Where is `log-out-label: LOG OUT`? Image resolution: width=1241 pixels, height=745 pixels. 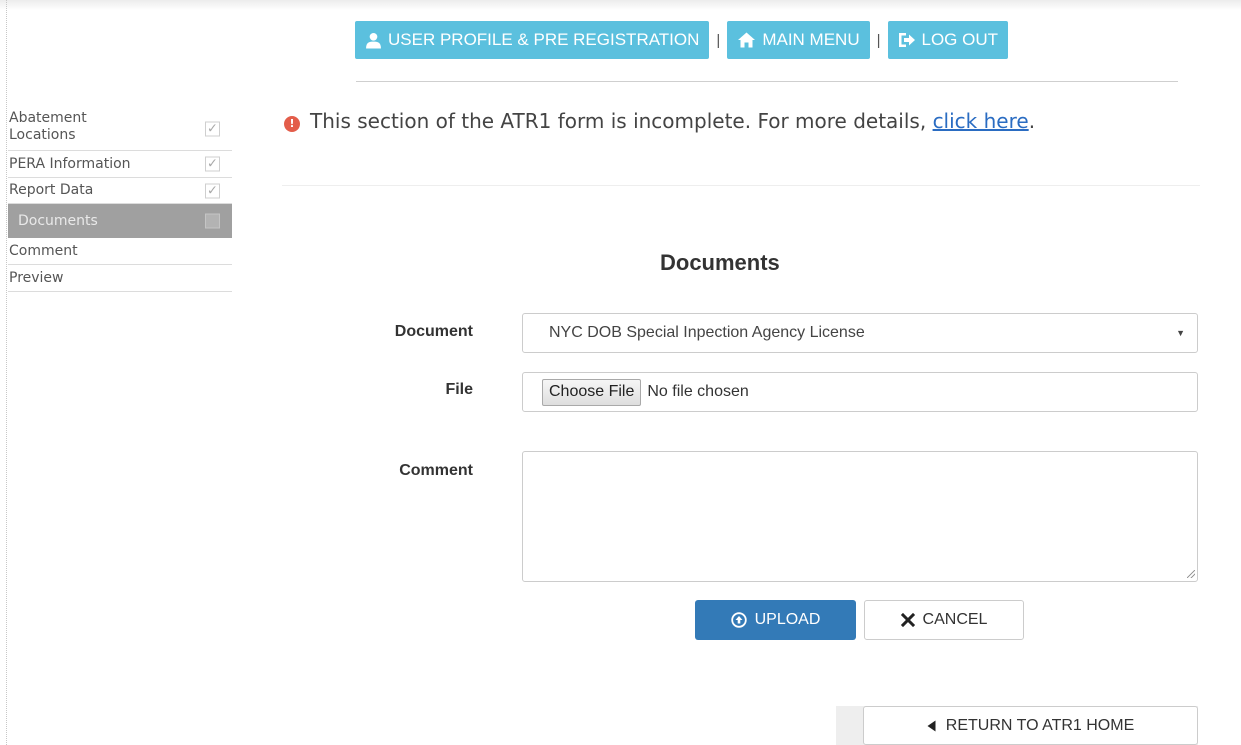 log-out-label: LOG OUT is located at coordinates (960, 39).